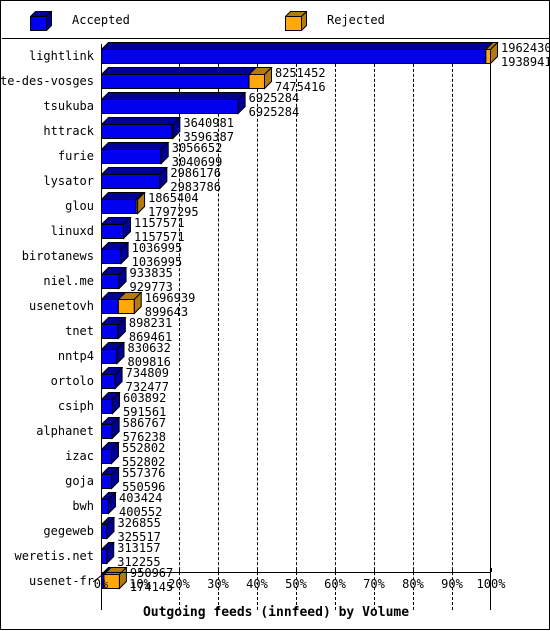 This screenshot has height=631, width=550. I want to click on value-offered: 1036995, so click(157, 248).